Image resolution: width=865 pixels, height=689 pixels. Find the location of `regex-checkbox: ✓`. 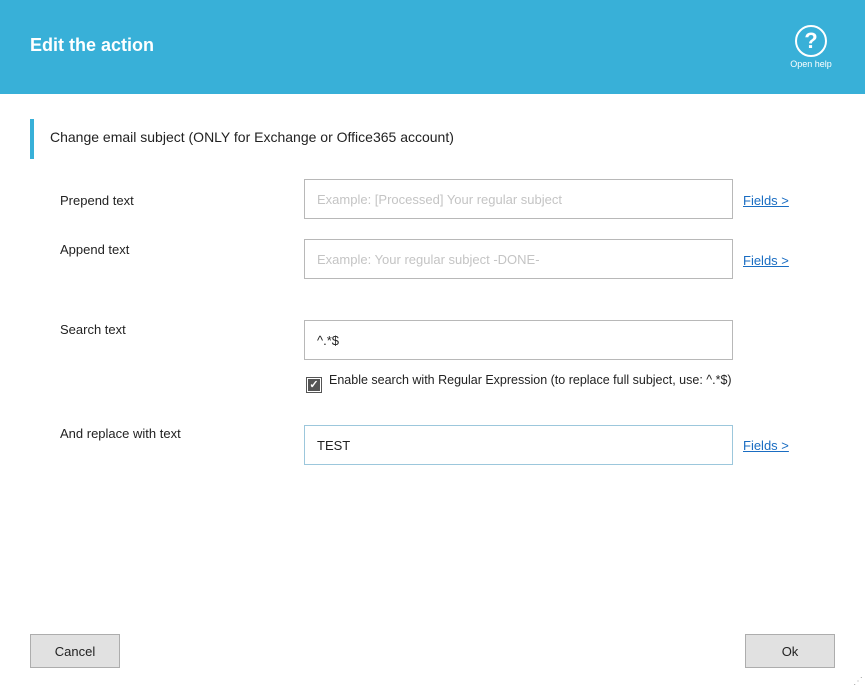

regex-checkbox: ✓ is located at coordinates (314, 385).